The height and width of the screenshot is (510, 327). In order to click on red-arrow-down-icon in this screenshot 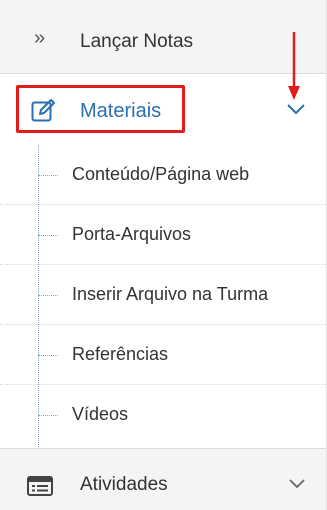, I will do `click(294, 66)`.